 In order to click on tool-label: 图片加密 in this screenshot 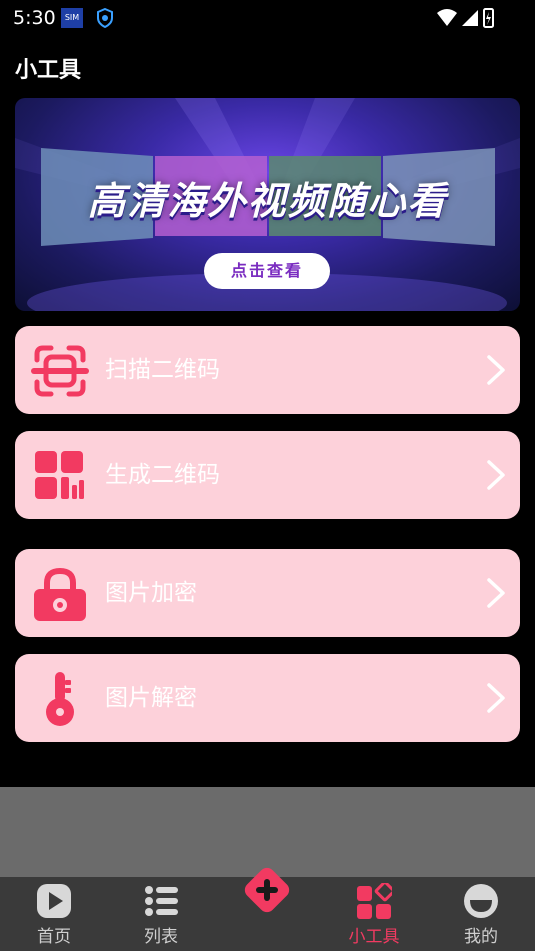, I will do `click(151, 593)`.